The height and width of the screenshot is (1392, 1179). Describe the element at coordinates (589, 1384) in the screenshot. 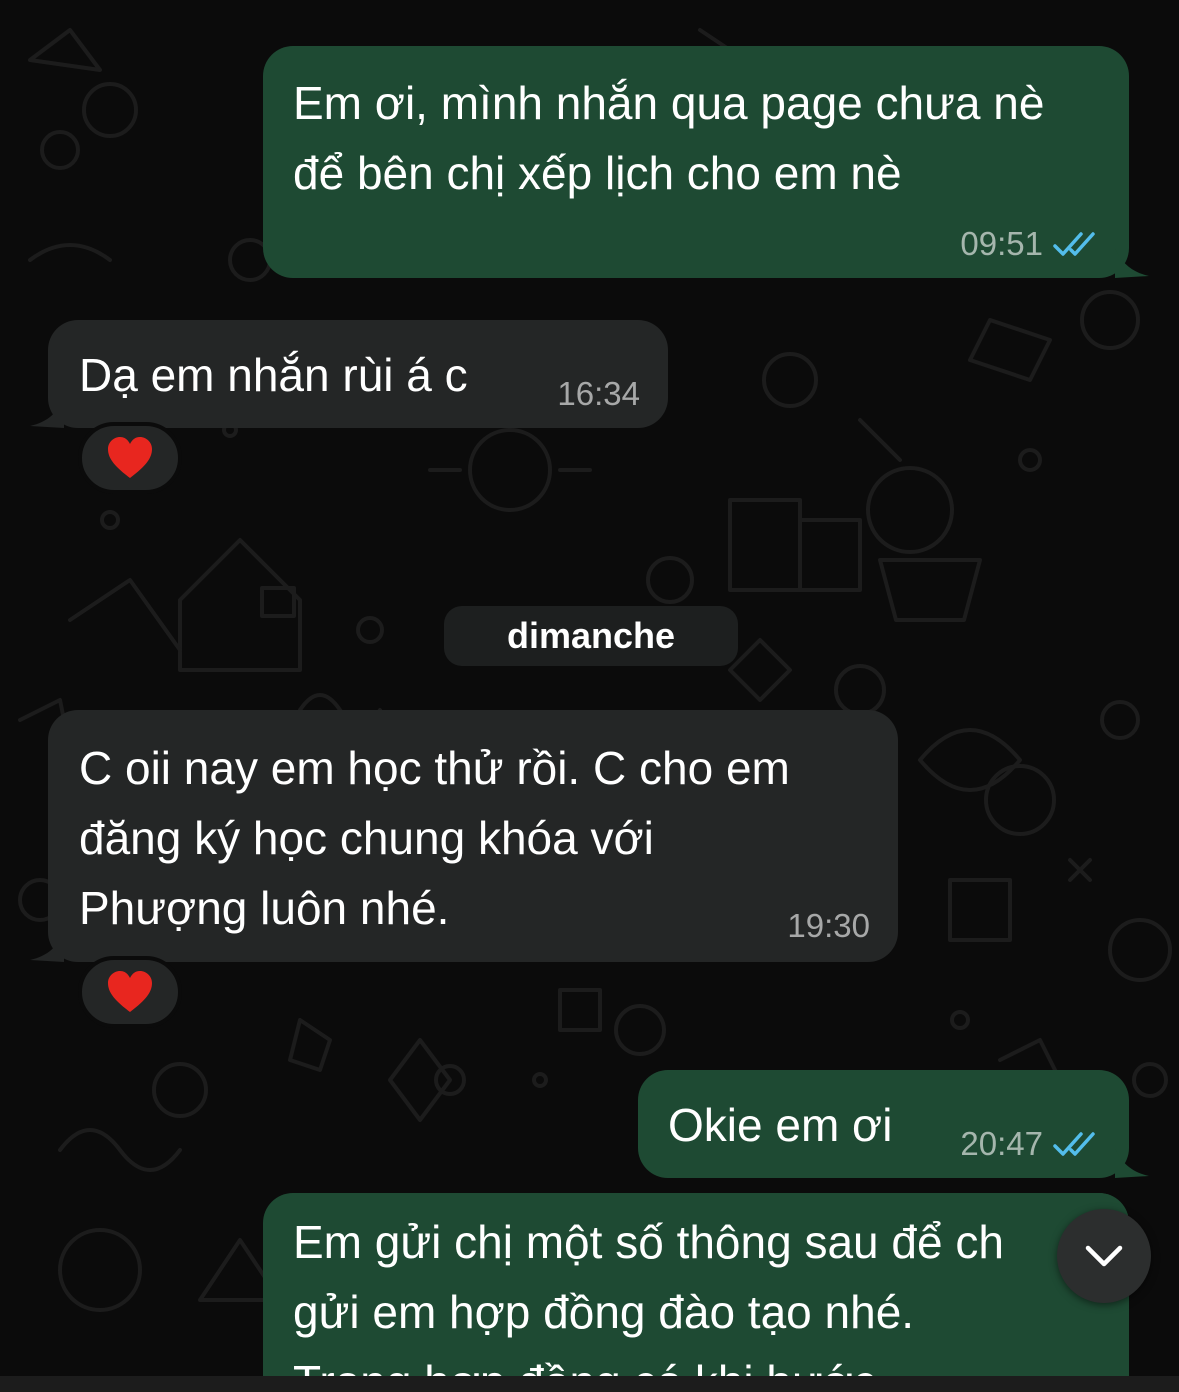

I see `bottom-edge` at that location.